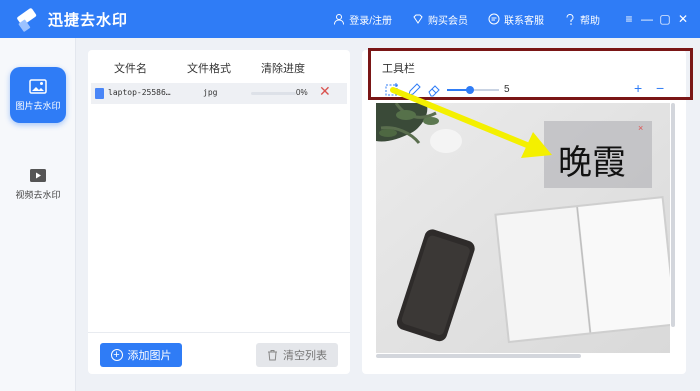 The height and width of the screenshot is (391, 700). I want to click on image-icon, so click(38, 86).